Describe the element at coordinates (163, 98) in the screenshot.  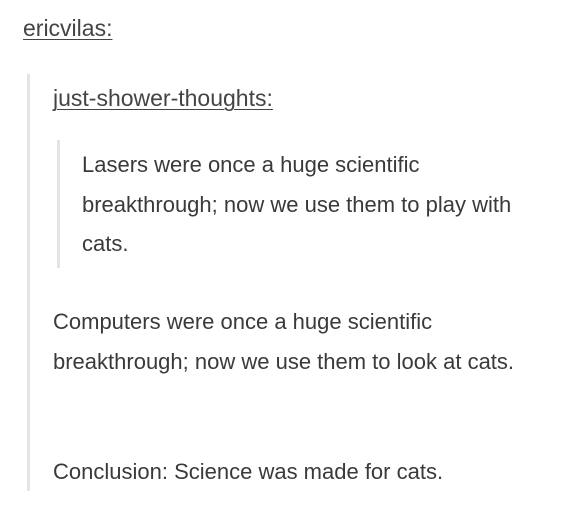
I see `quoted-author-username-link: just-shower-thoughts:` at that location.